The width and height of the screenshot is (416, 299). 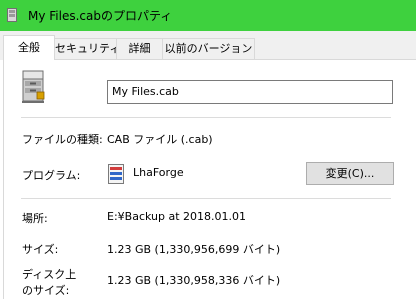 I want to click on disk-size-value: 1.23 GB (1,330,958,336 バイト), so click(x=194, y=280).